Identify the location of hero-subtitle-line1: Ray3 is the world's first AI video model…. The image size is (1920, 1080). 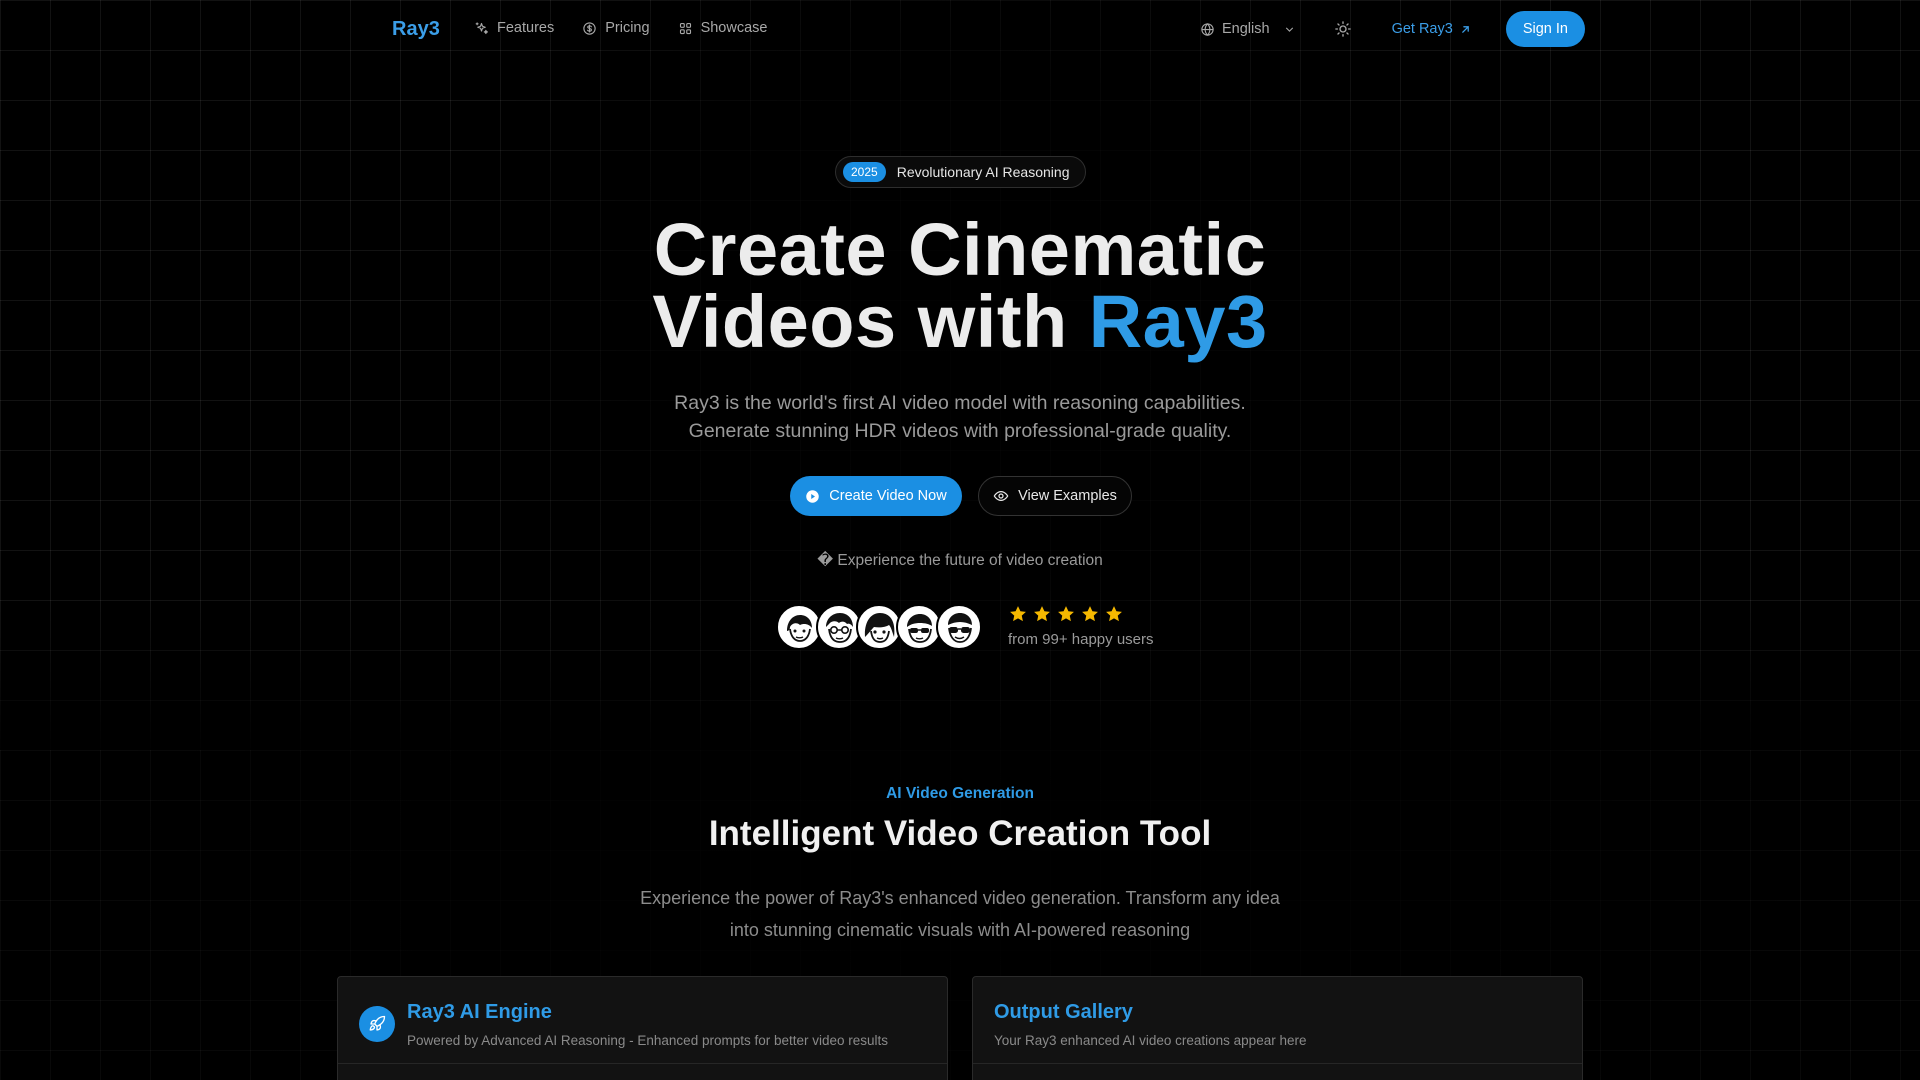
(960, 403).